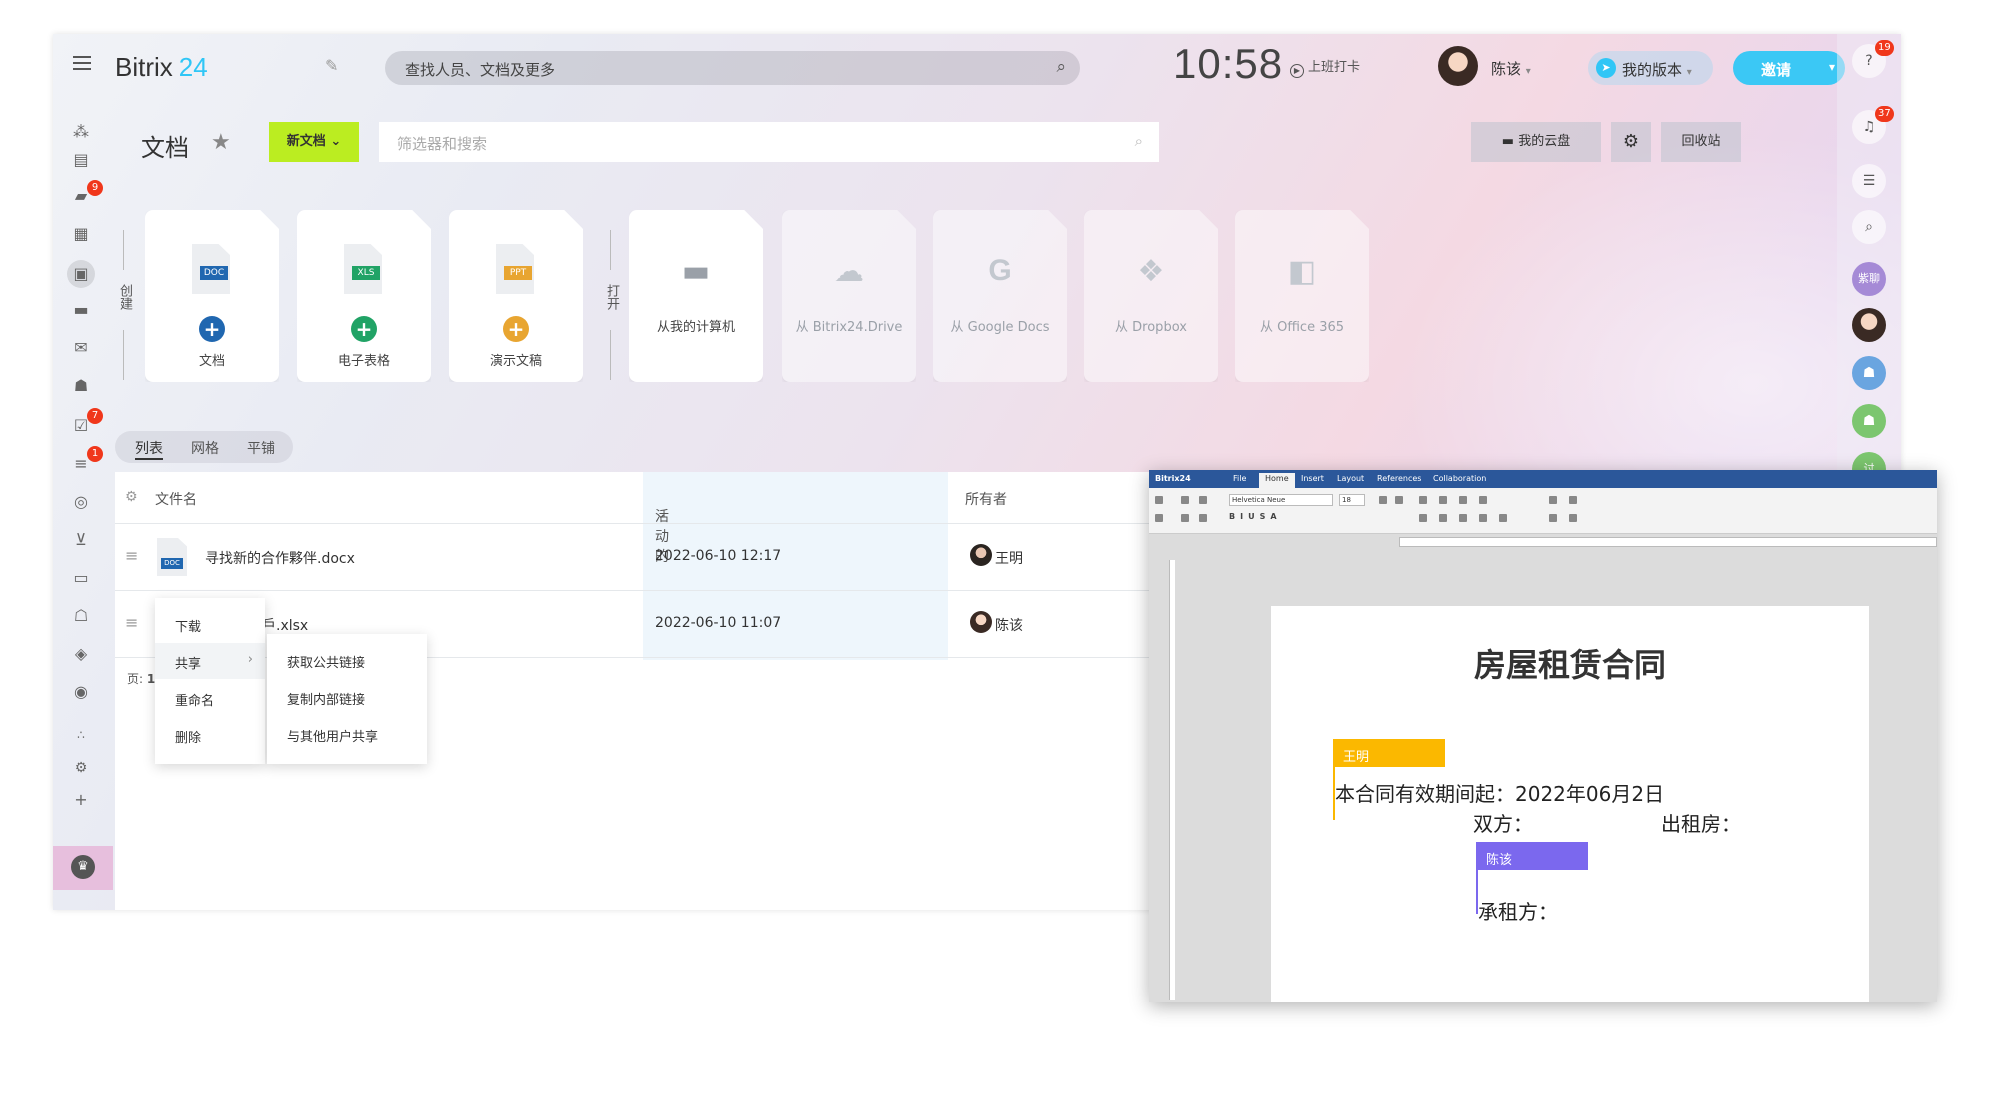 Image resolution: width=2000 pixels, height=1094 pixels. What do you see at coordinates (1553, 518) in the screenshot?
I see `format-painter-icon` at bounding box center [1553, 518].